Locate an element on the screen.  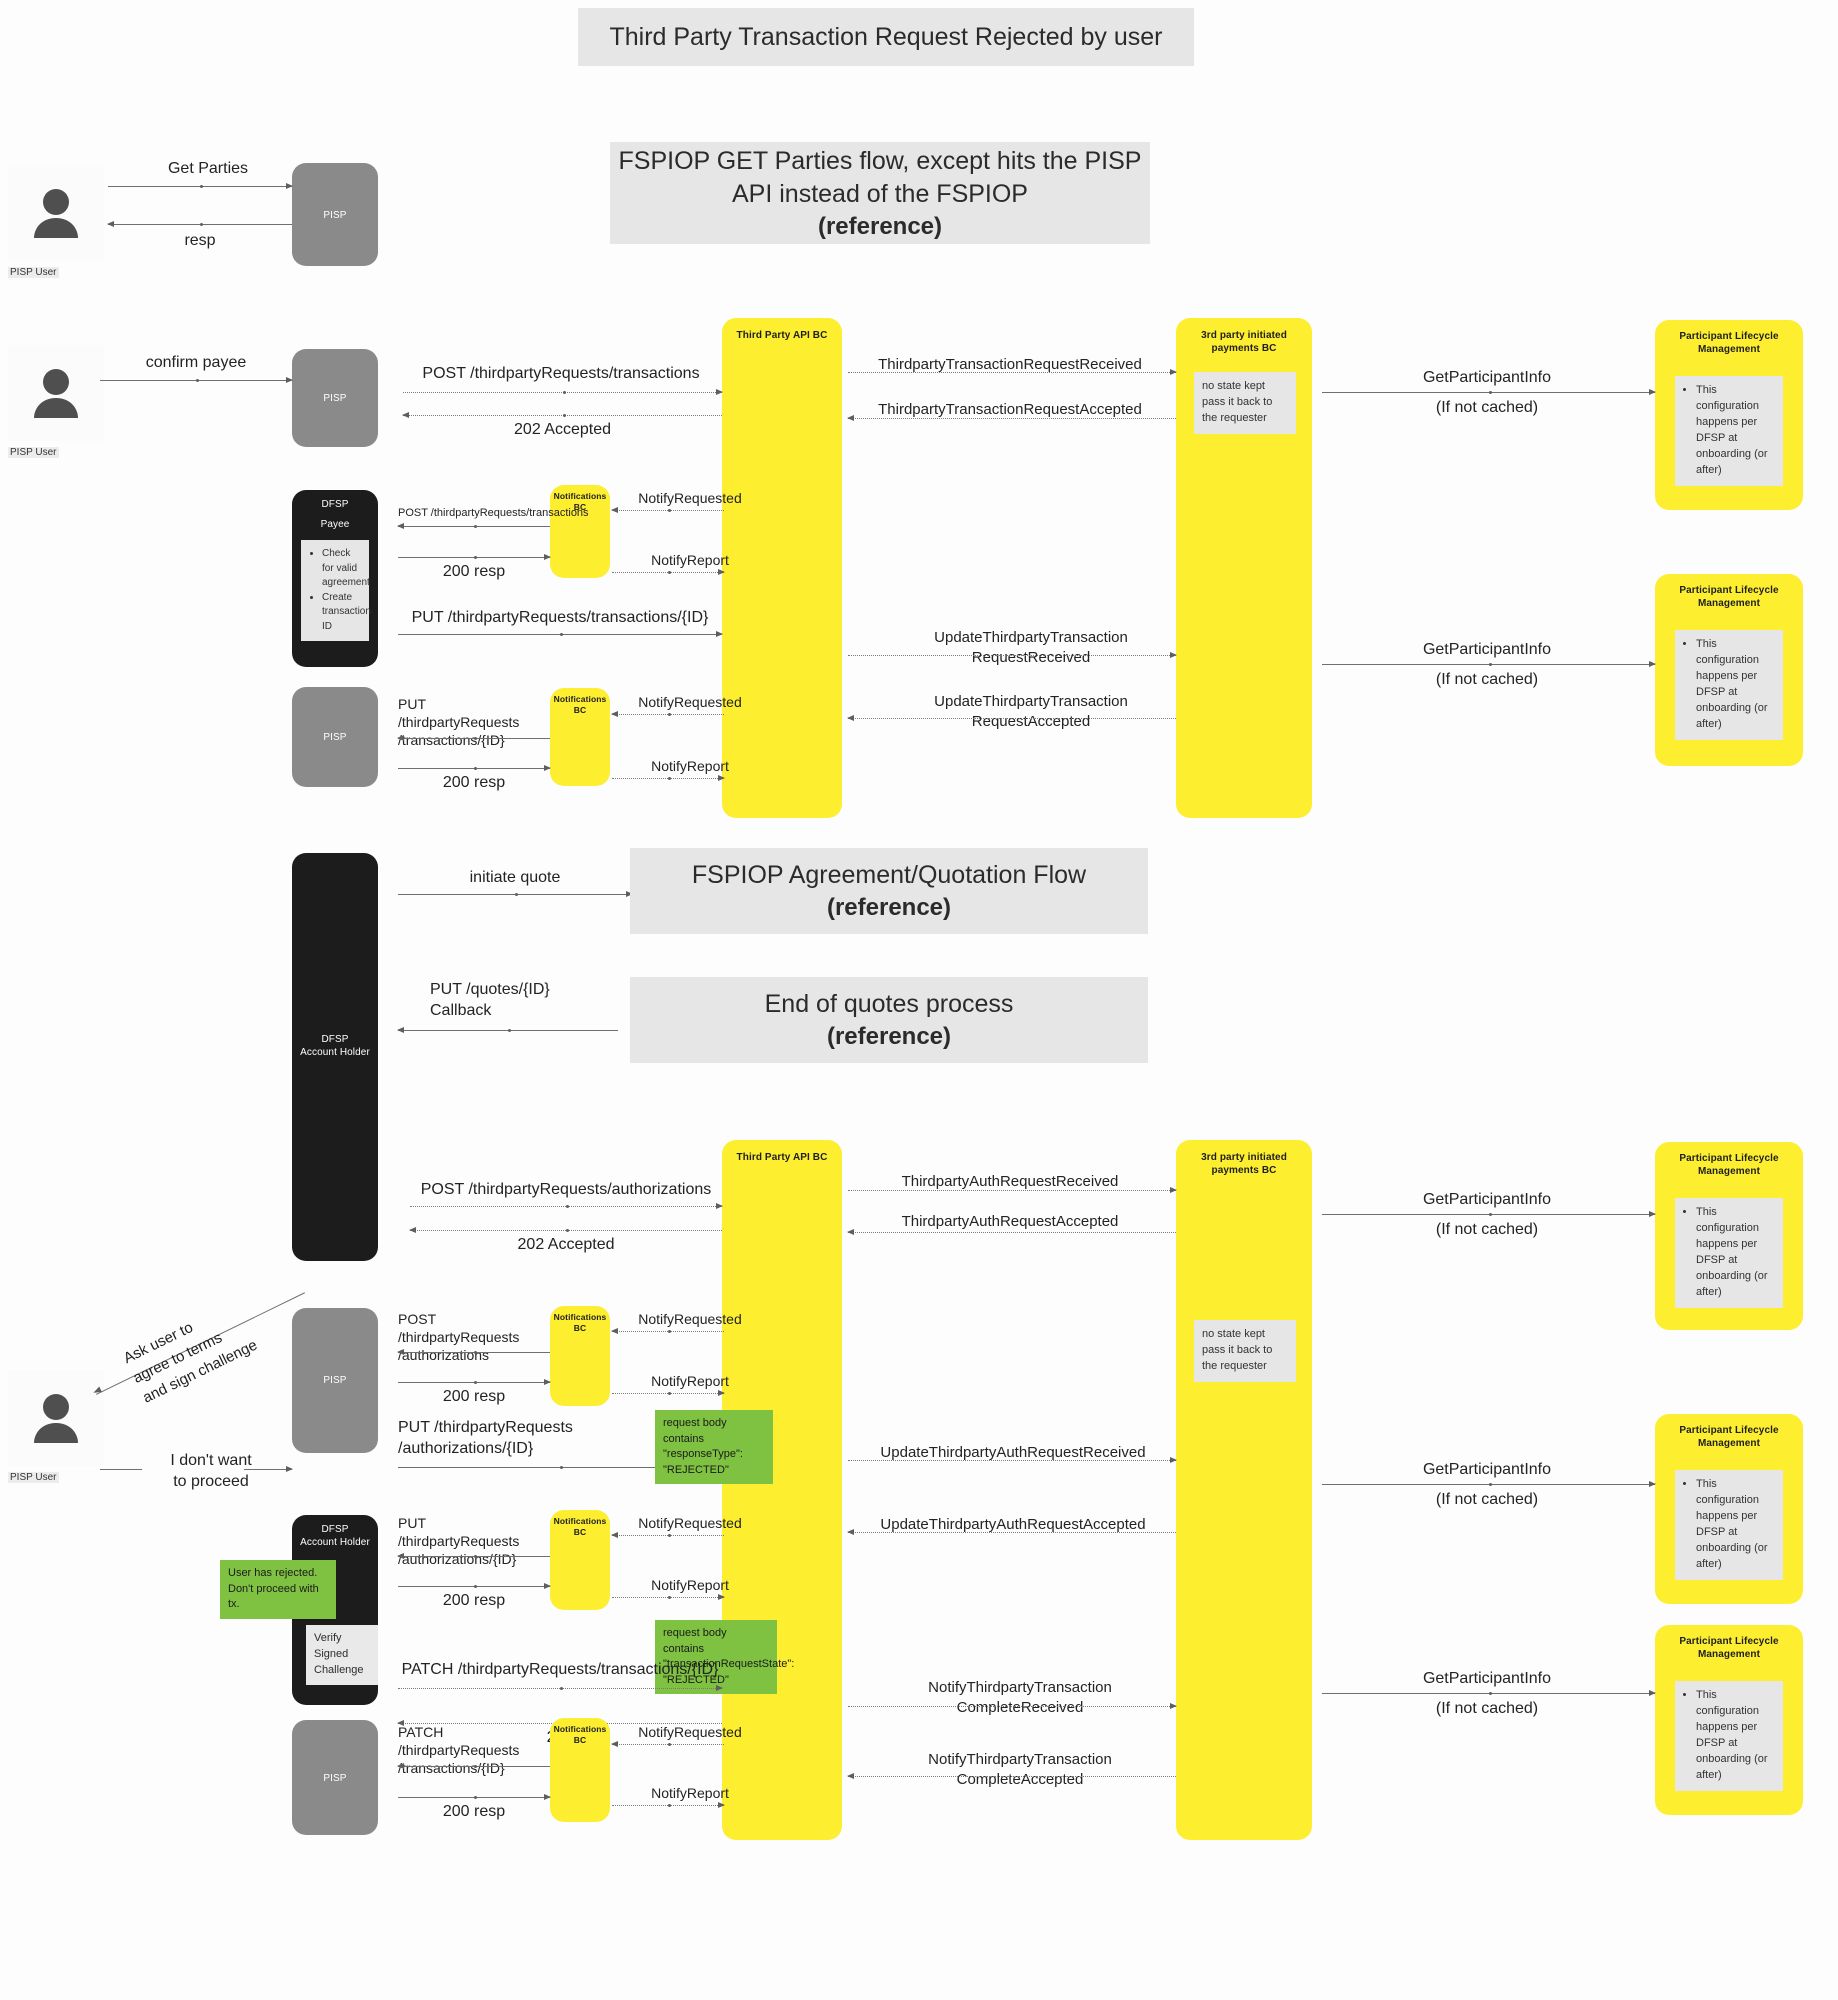
message-put-quotes-id-label: PUT /quotes/{ID} Callback is located at coordinates (532, 1001).